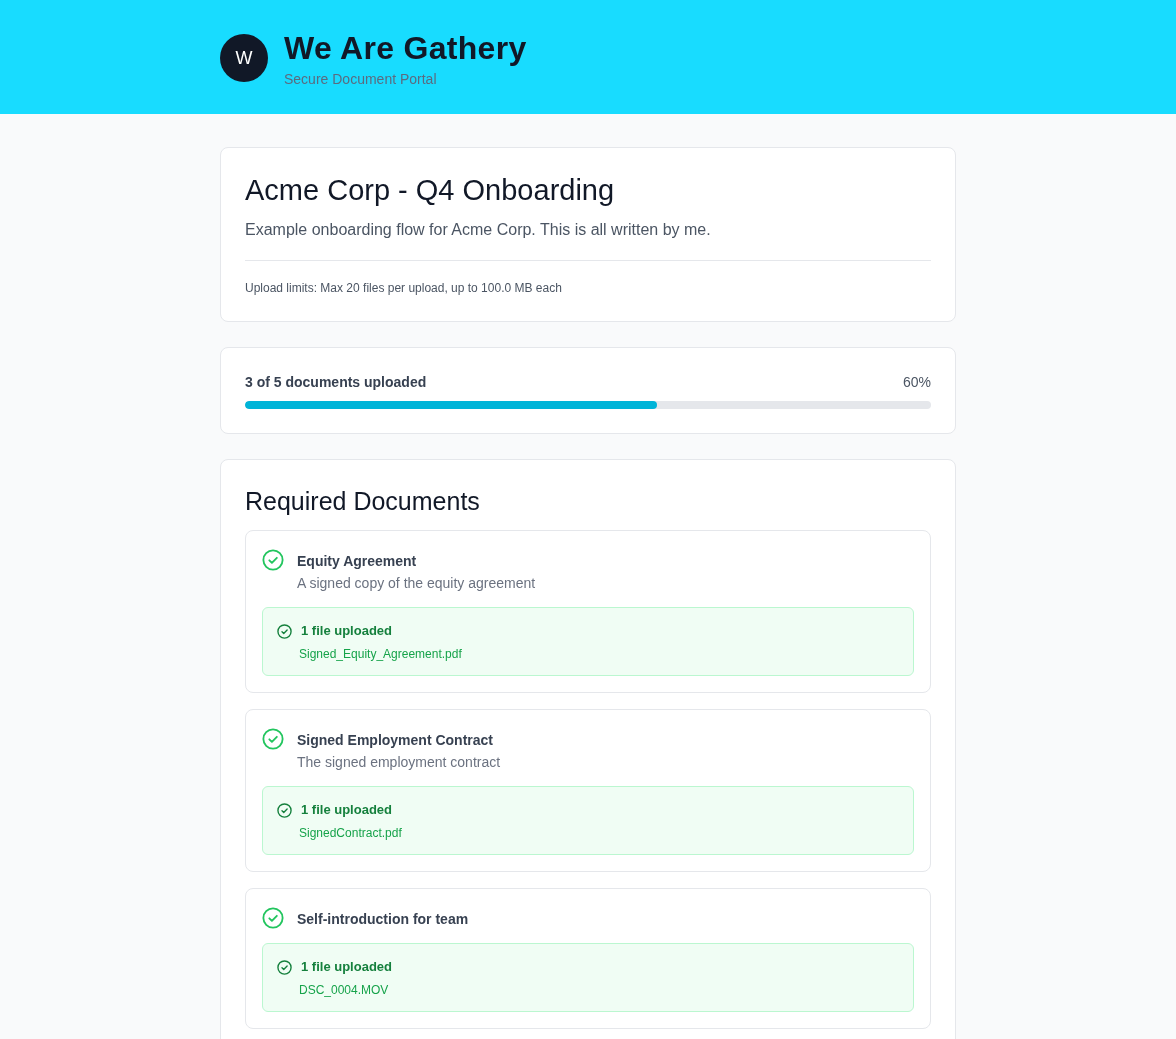  I want to click on document-description: A signed copy of the equity agreement, so click(416, 584).